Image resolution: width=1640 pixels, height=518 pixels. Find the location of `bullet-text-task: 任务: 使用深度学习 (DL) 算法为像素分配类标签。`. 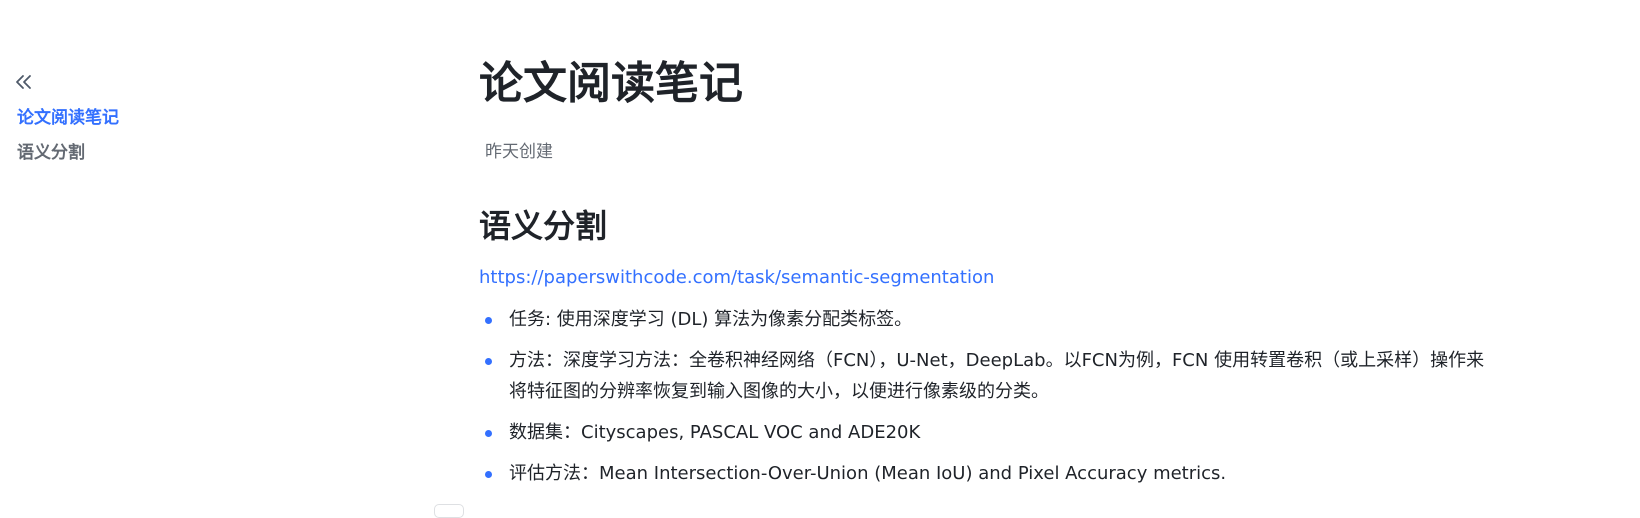

bullet-text-task: 任务: 使用深度学习 (DL) 算法为像素分配类标签。 is located at coordinates (711, 319).